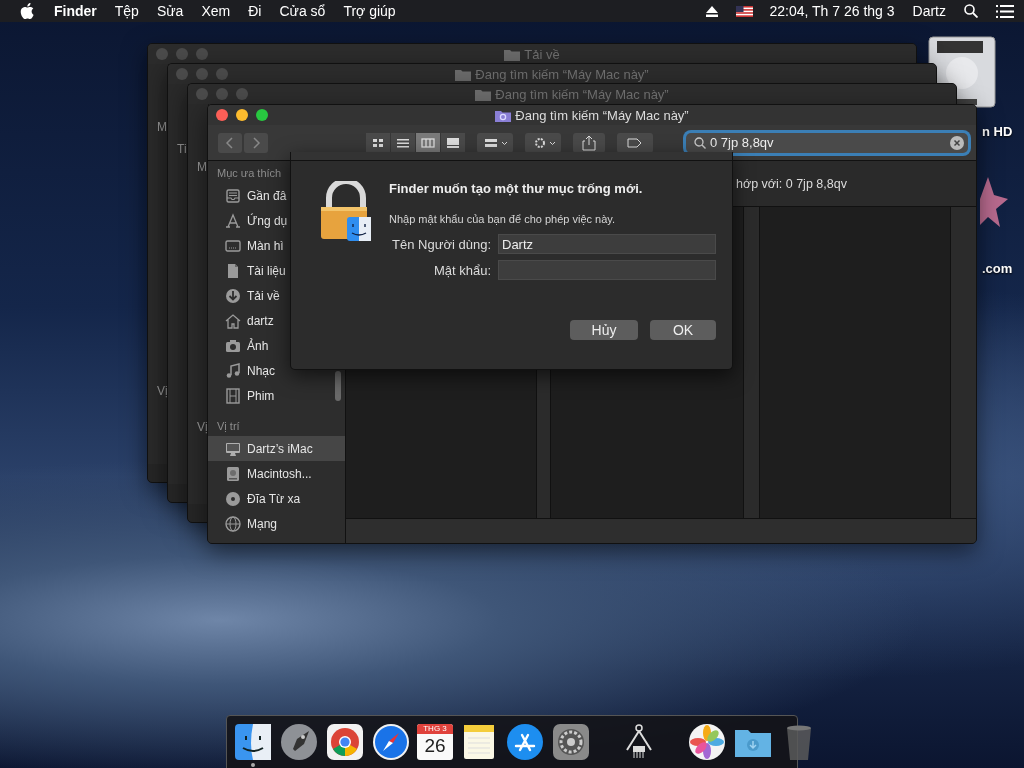 The height and width of the screenshot is (768, 1024). What do you see at coordinates (302, 11) in the screenshot?
I see `menu-item: Cửa sổ` at bounding box center [302, 11].